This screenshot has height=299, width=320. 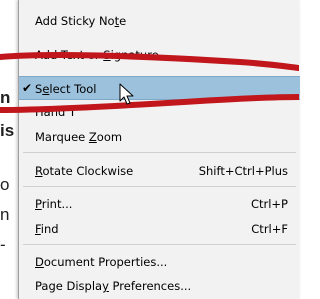 What do you see at coordinates (159, 228) in the screenshot?
I see `menu-item-find: Find Ctrl+F` at bounding box center [159, 228].